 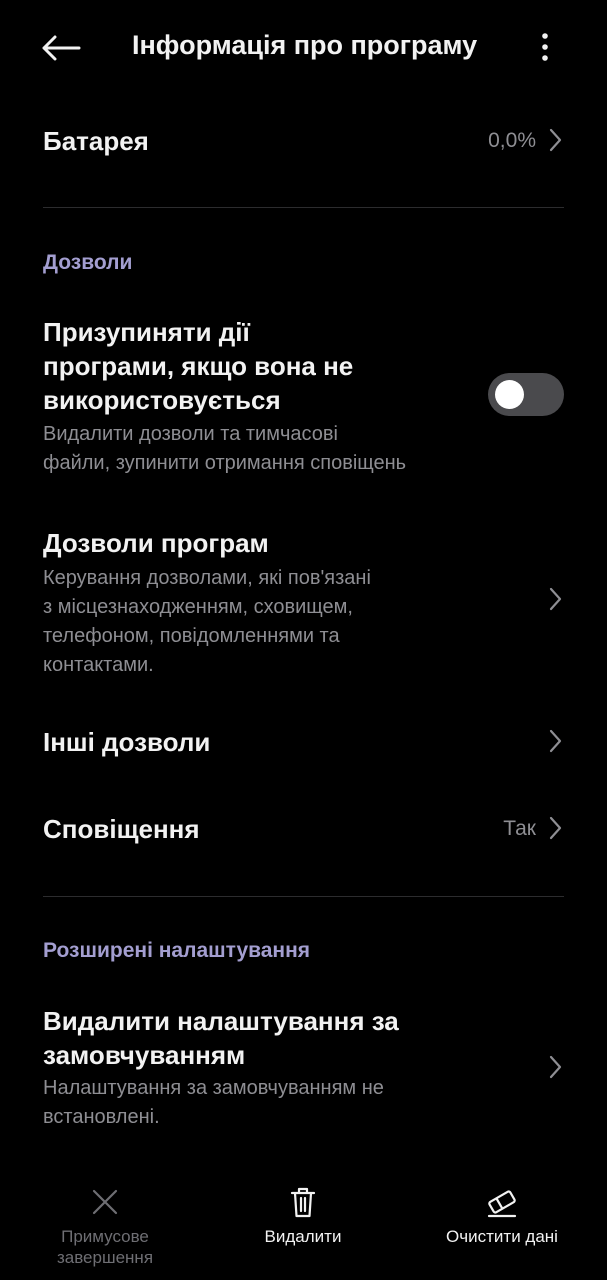 What do you see at coordinates (303, 743) in the screenshot?
I see `other-permissions-row: Інші дозволи` at bounding box center [303, 743].